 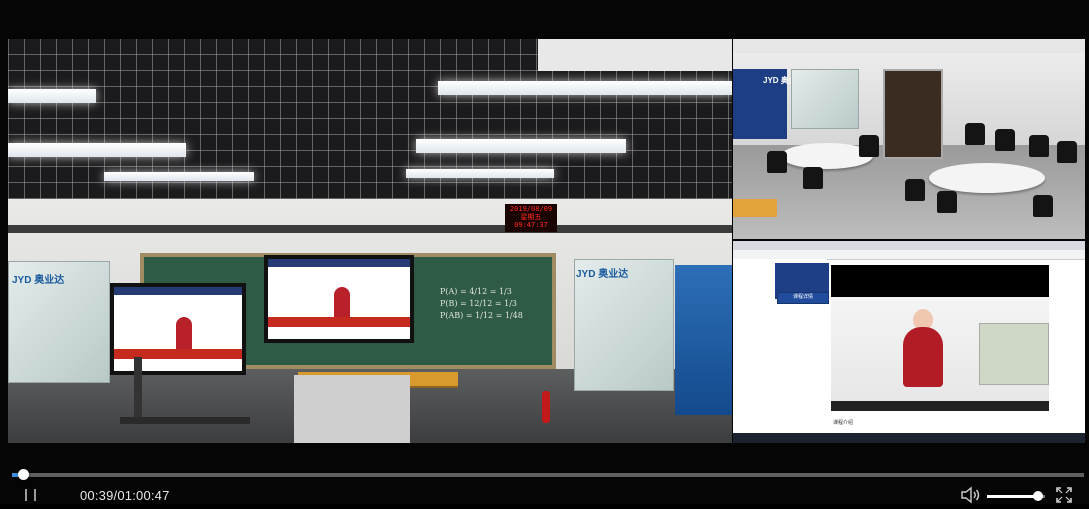 I want to click on screen-capture-frame: 课程详情 课程介绍, so click(x=909, y=342).